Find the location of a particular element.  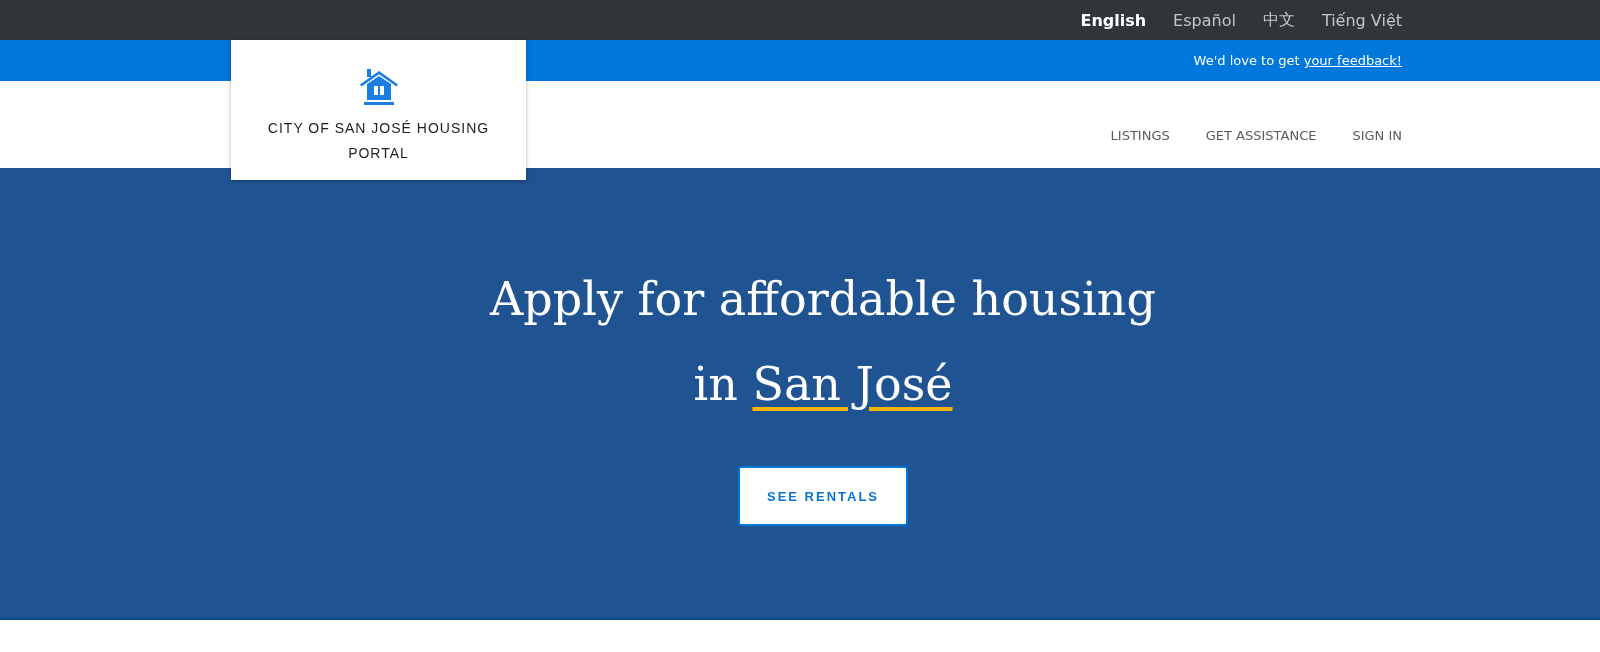

nav-link: GET ASSISTANCE is located at coordinates (1261, 135).